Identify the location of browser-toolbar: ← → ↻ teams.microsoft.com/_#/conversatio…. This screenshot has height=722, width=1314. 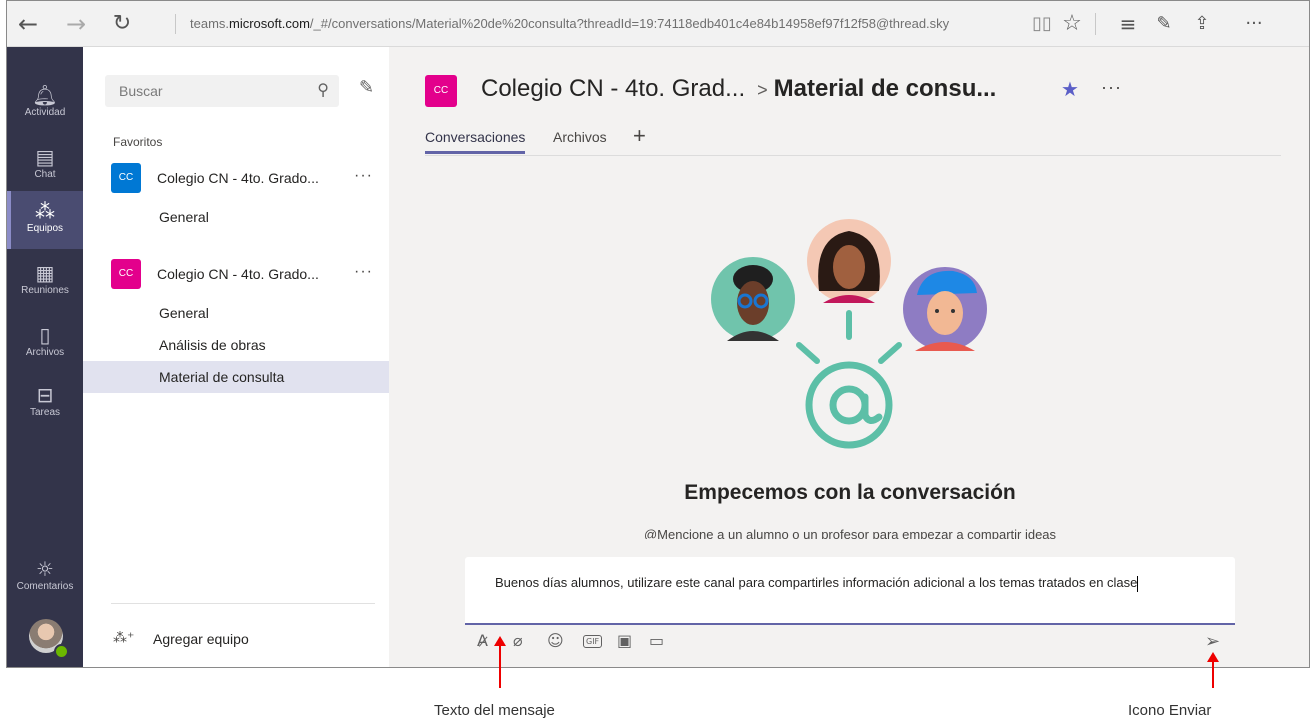
(658, 24).